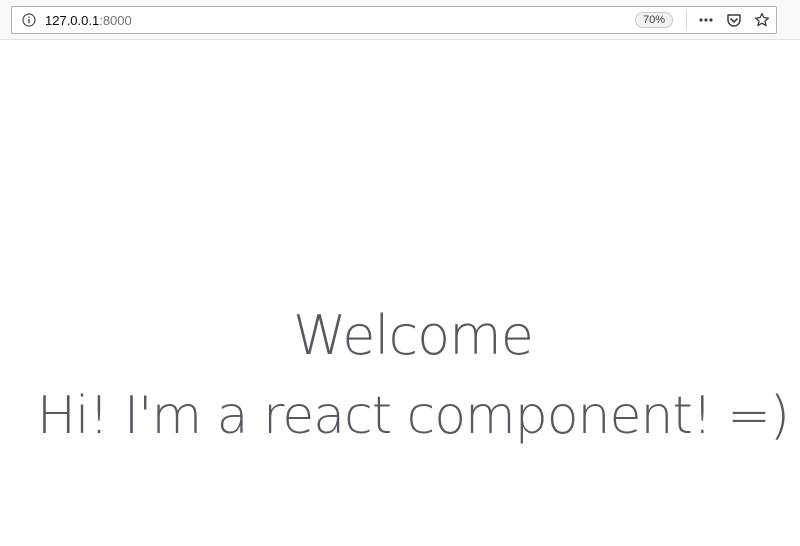  What do you see at coordinates (115, 20) in the screenshot?
I see `url-port: :8000` at bounding box center [115, 20].